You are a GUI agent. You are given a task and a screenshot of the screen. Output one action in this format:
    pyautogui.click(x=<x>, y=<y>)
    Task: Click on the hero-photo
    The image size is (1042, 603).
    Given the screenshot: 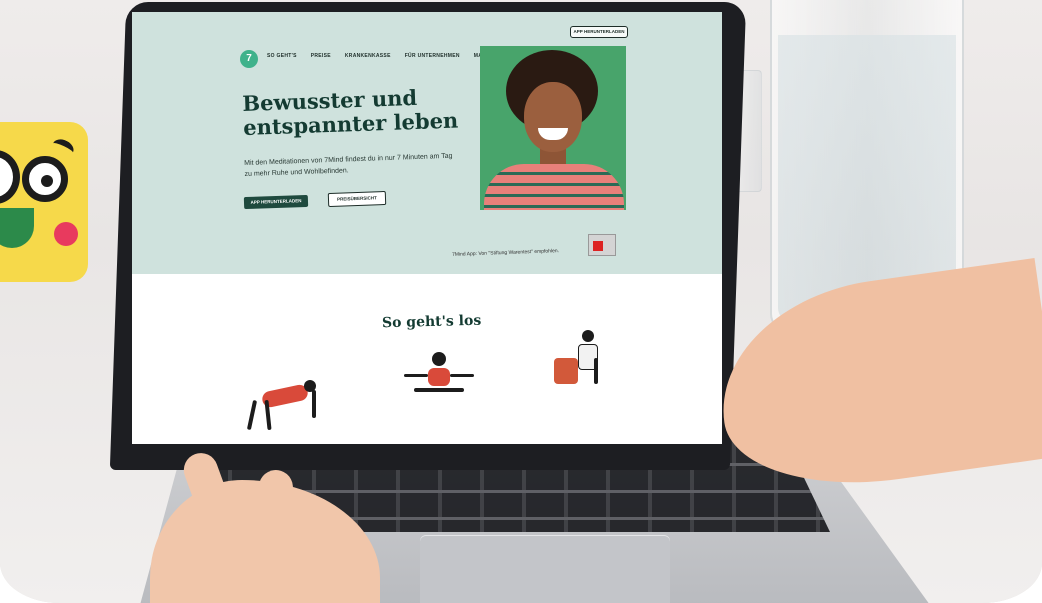 What is the action you would take?
    pyautogui.click(x=553, y=128)
    